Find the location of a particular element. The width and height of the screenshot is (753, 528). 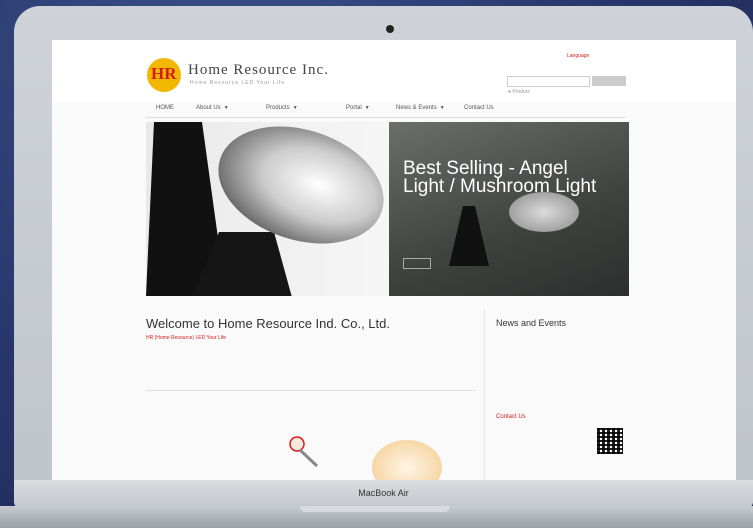

nav-about-label: About Us is located at coordinates (208, 108).